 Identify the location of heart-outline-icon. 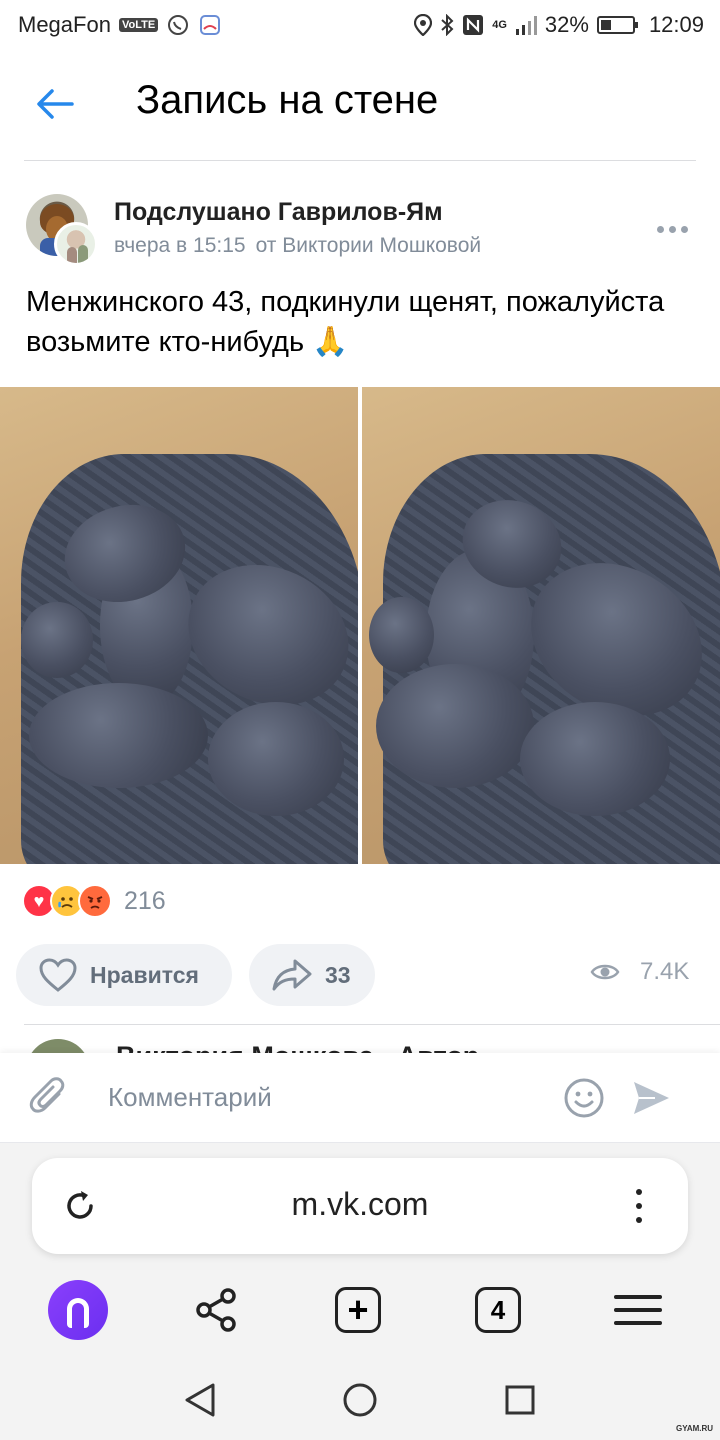
(58, 975).